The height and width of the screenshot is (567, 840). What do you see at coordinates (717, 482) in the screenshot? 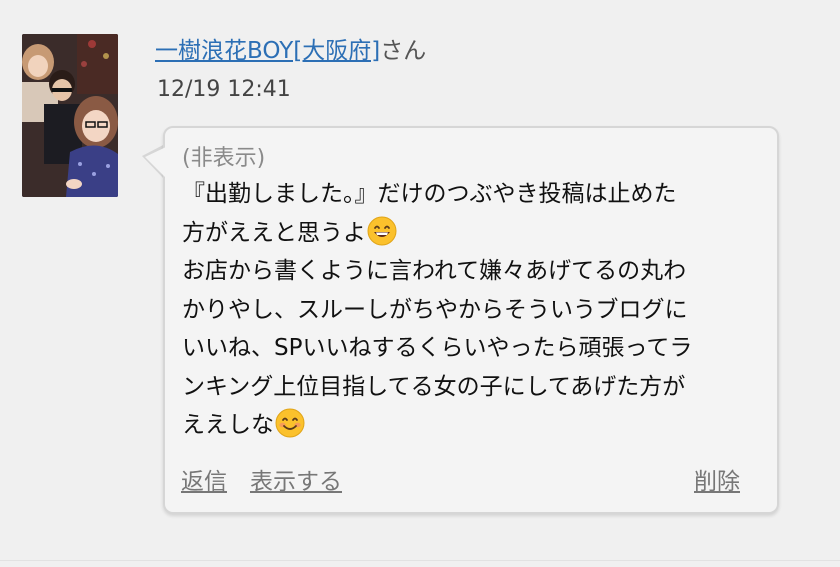
I see `delete-link: 削除` at bounding box center [717, 482].